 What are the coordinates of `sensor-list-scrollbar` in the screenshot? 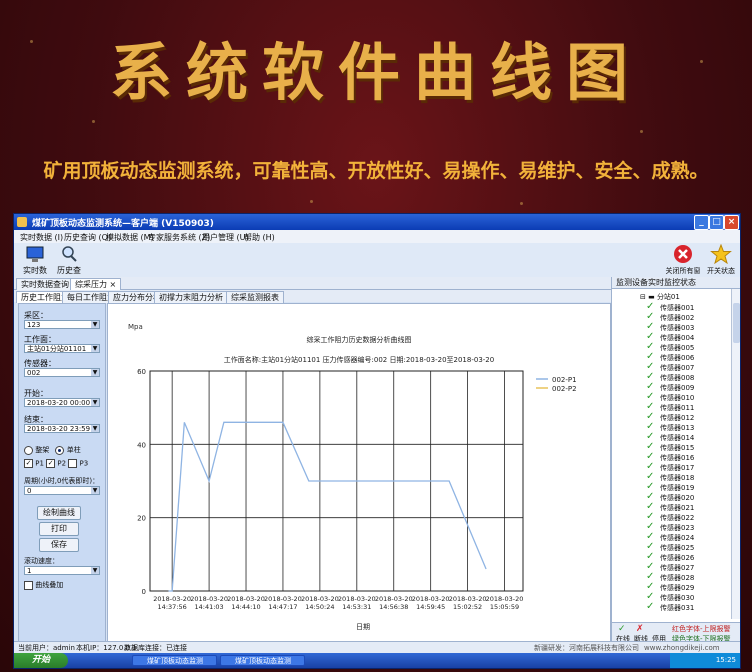 It's located at (735, 454).